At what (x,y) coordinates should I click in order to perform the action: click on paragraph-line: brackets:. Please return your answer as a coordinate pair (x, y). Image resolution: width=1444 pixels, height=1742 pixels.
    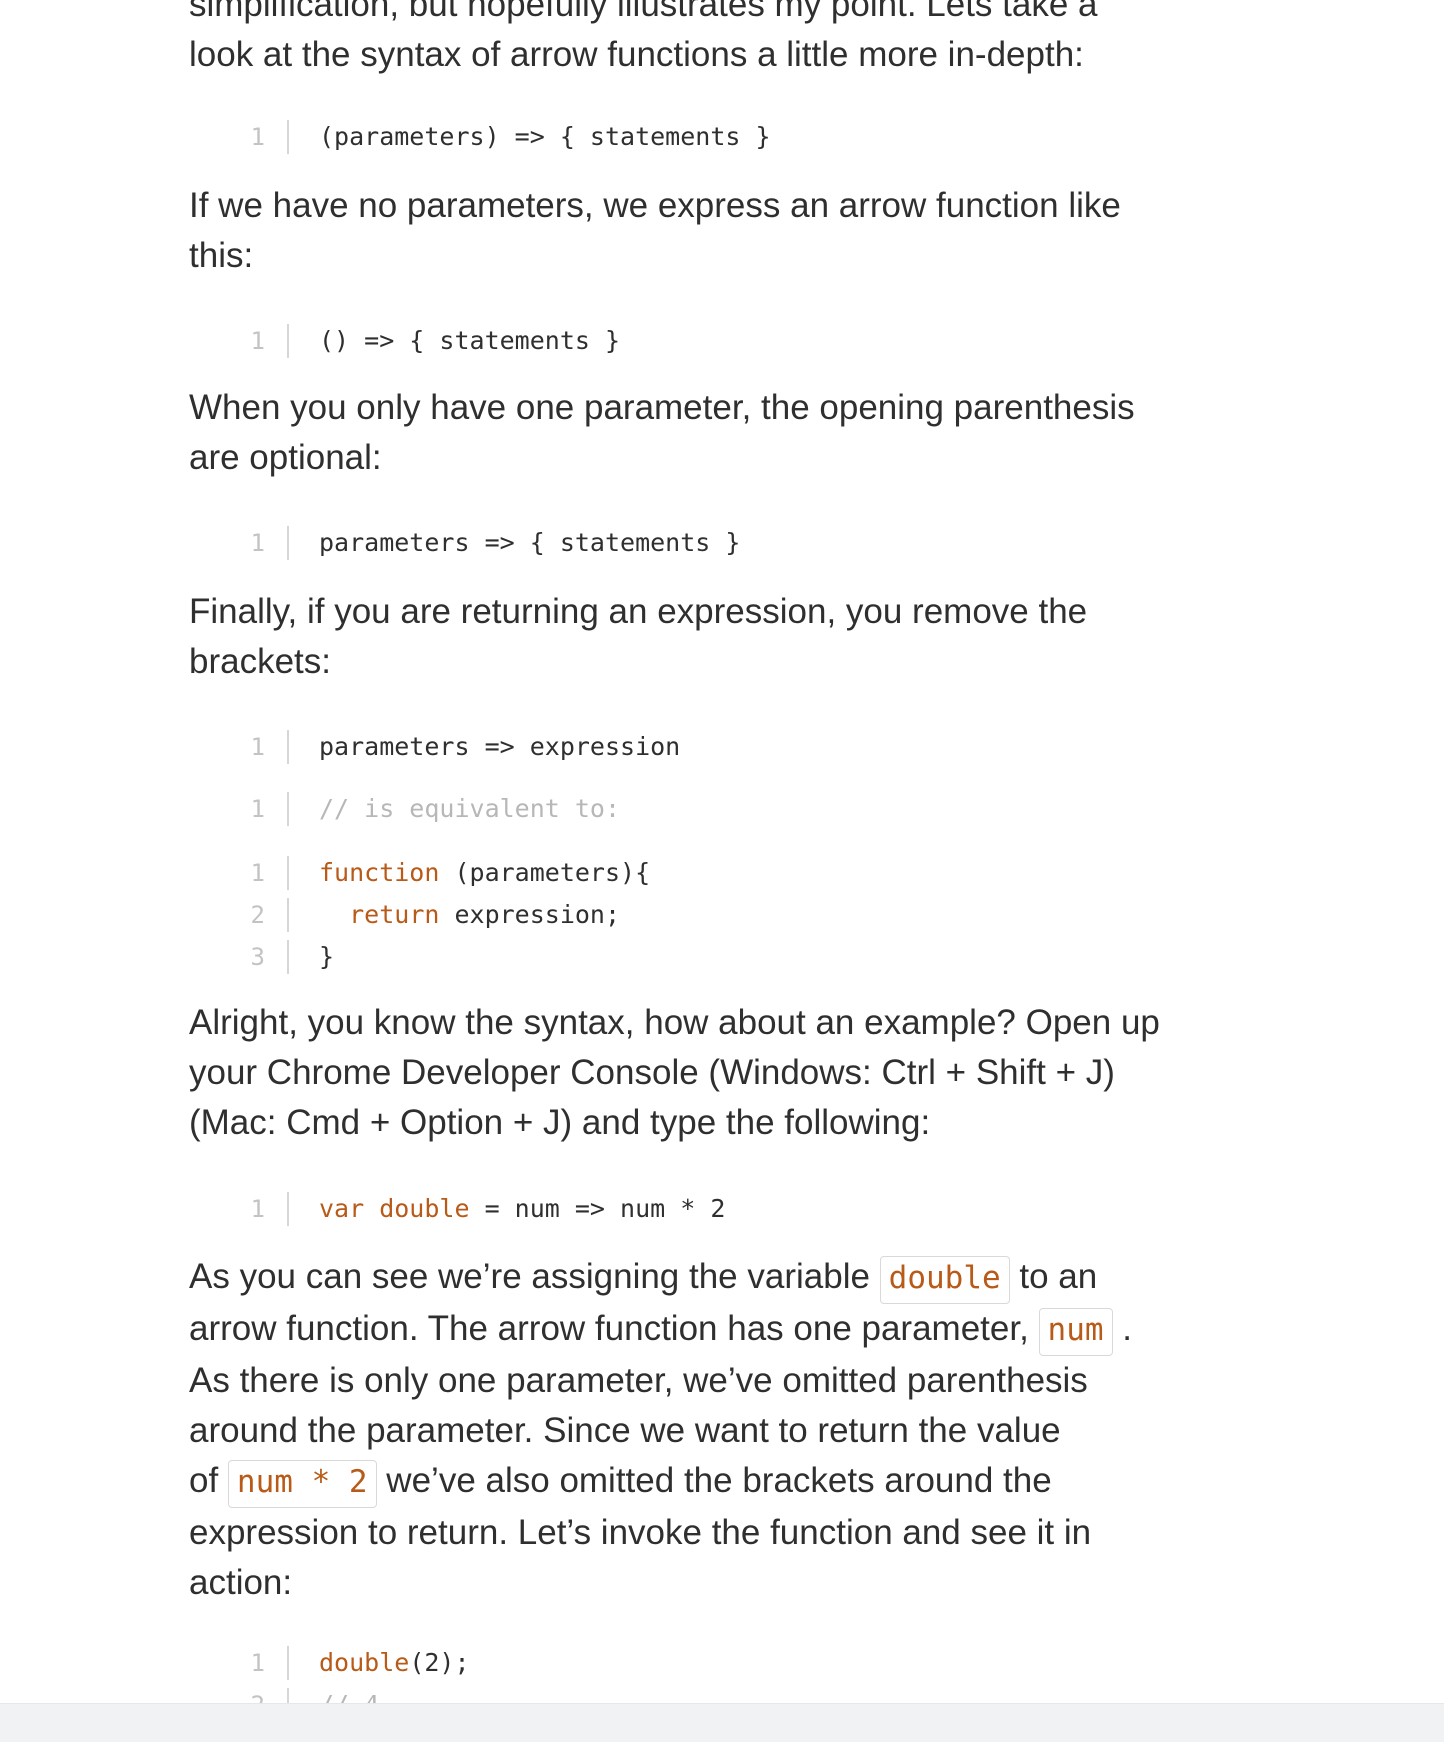
    Looking at the image, I should click on (260, 661).